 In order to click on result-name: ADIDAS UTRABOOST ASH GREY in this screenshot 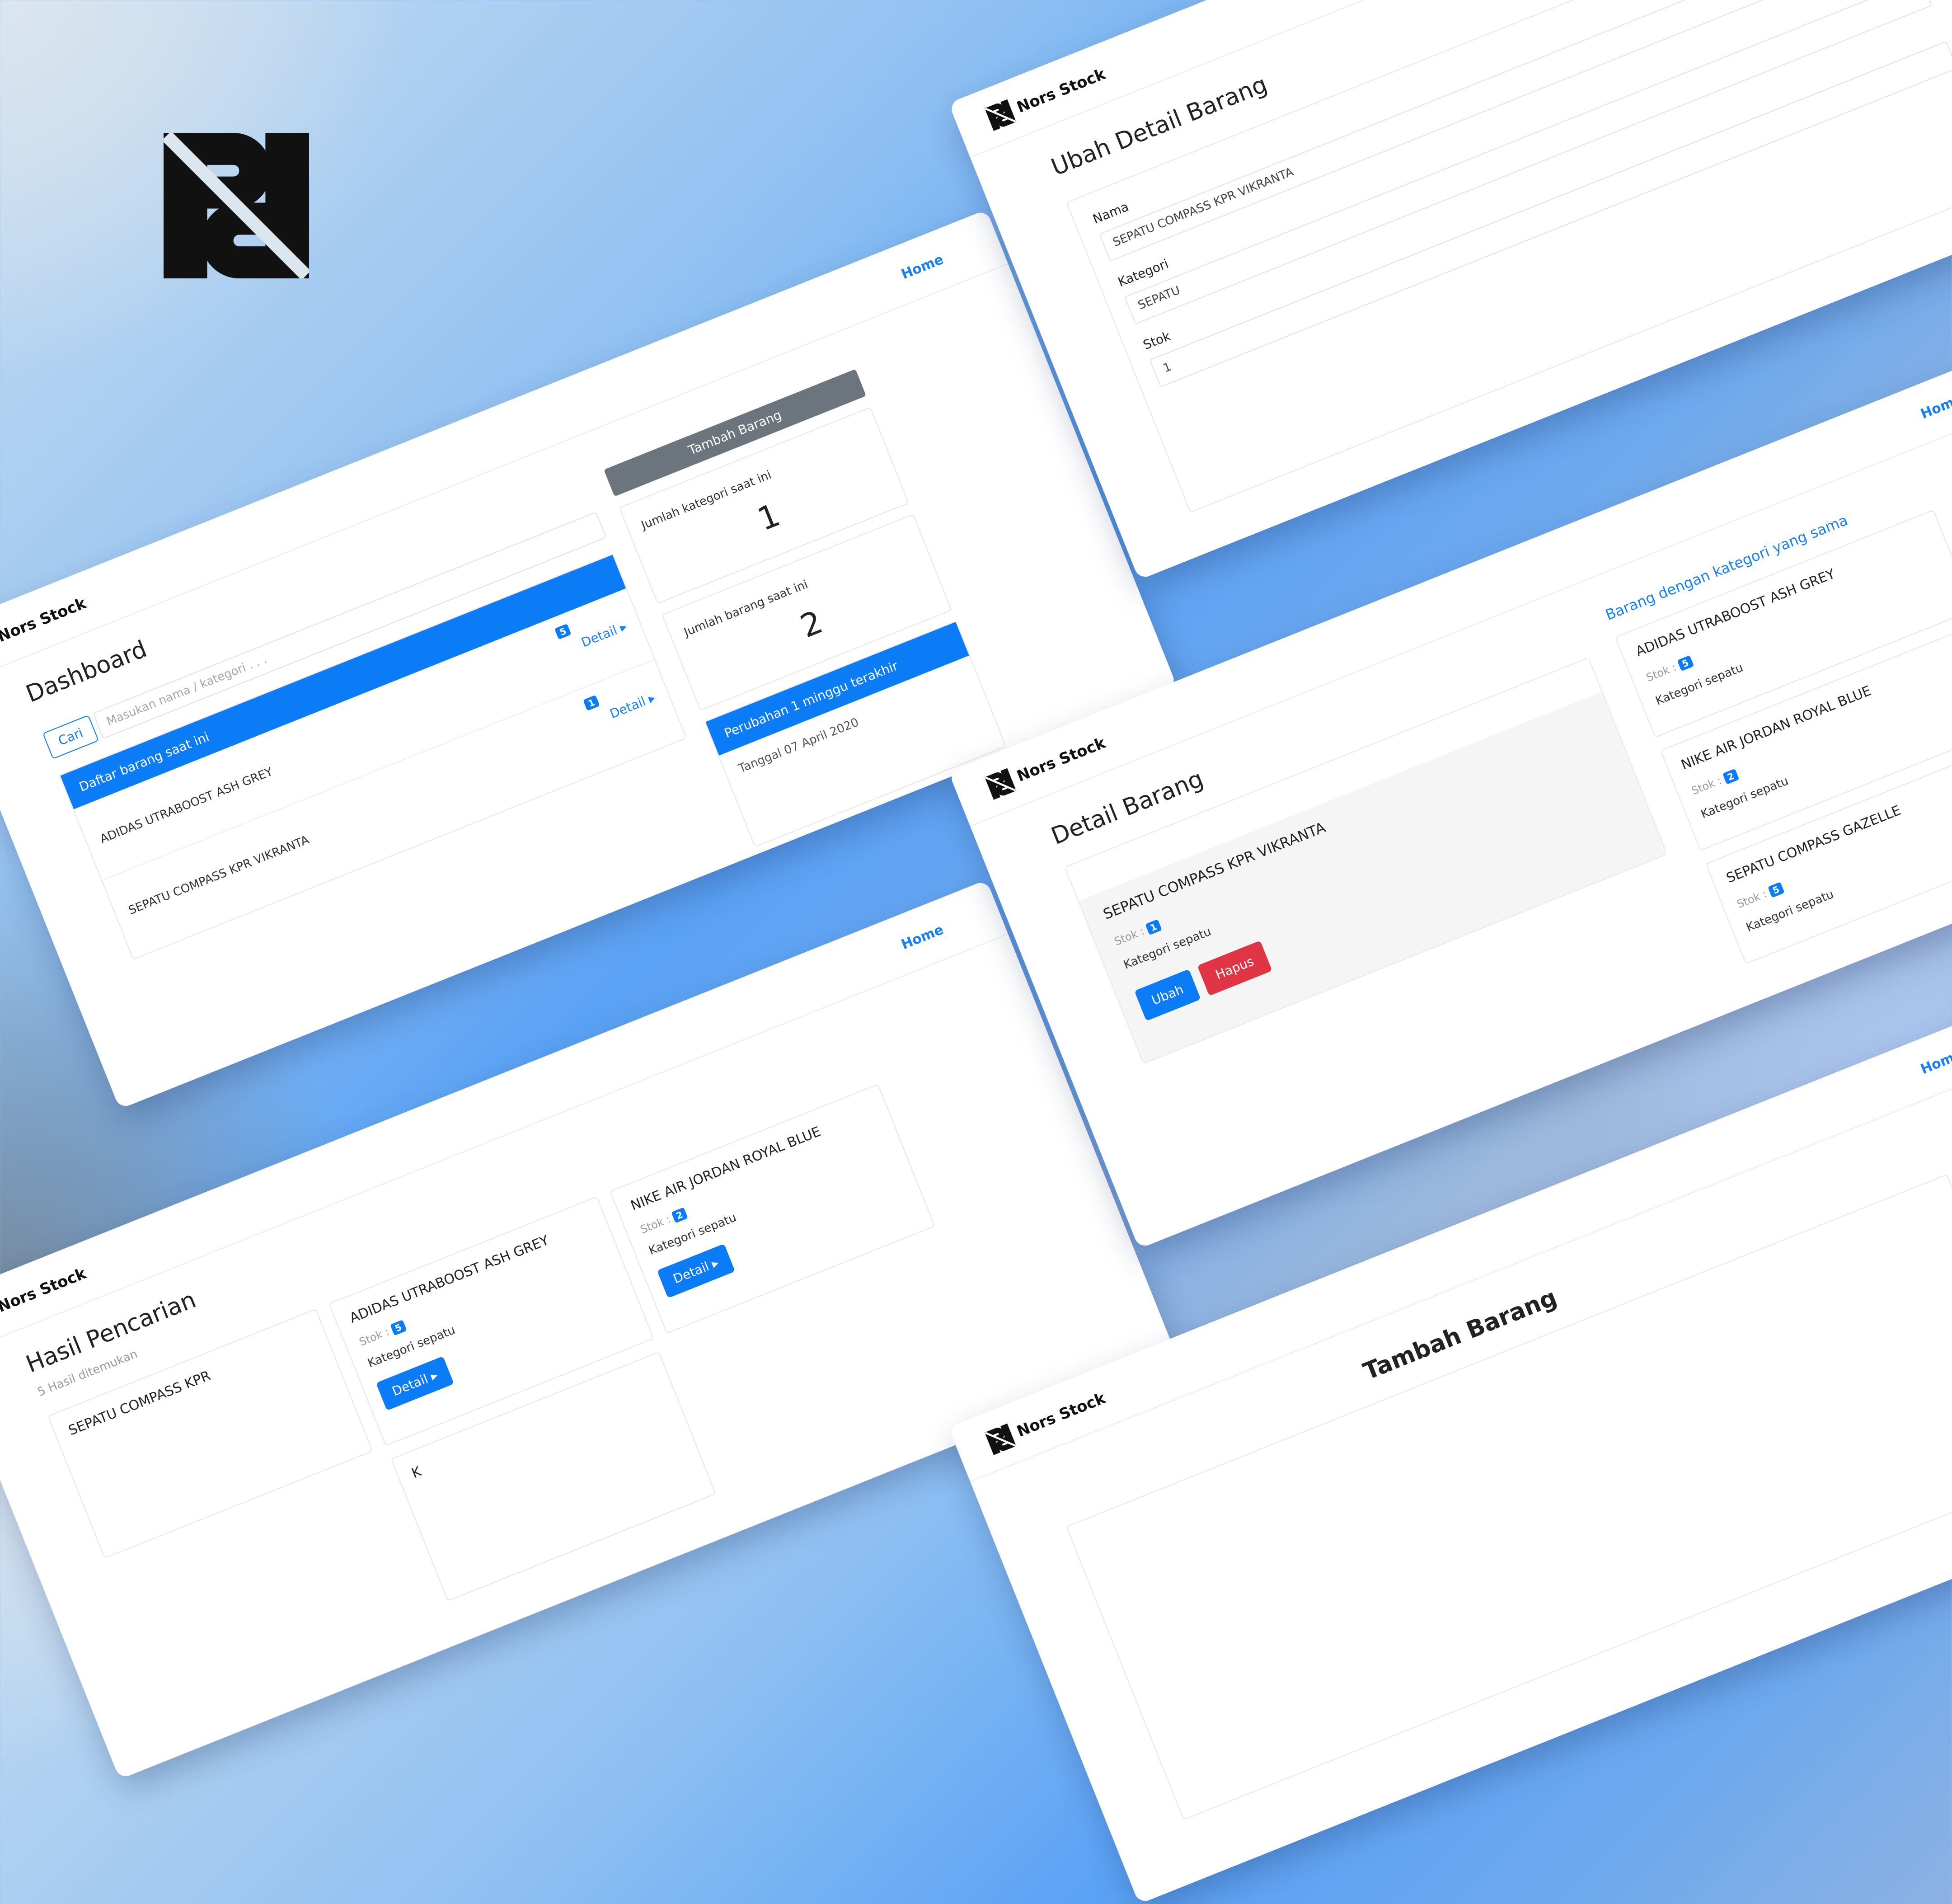, I will do `click(449, 1279)`.